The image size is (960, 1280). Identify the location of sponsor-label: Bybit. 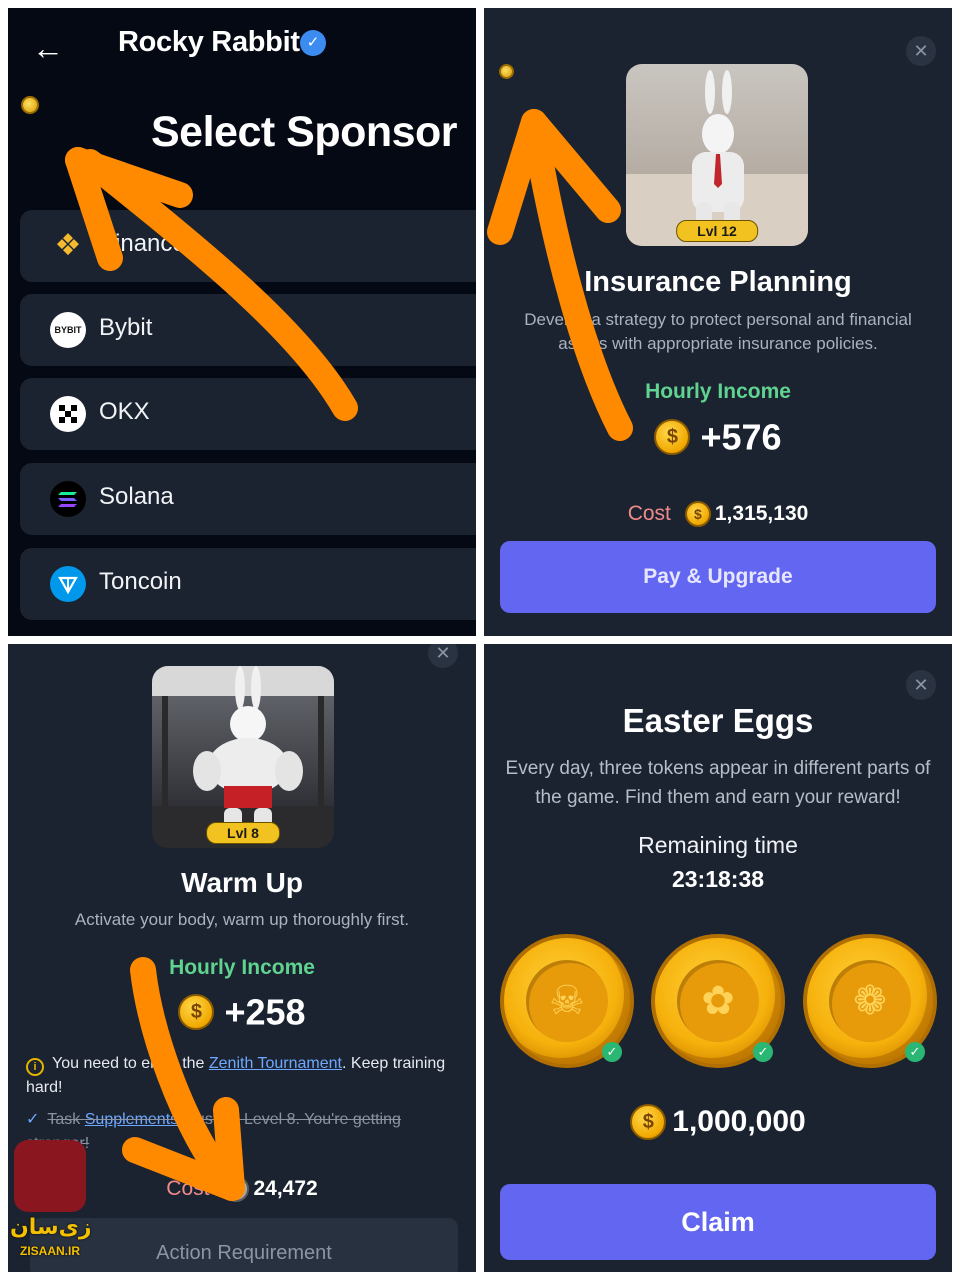
(126, 327).